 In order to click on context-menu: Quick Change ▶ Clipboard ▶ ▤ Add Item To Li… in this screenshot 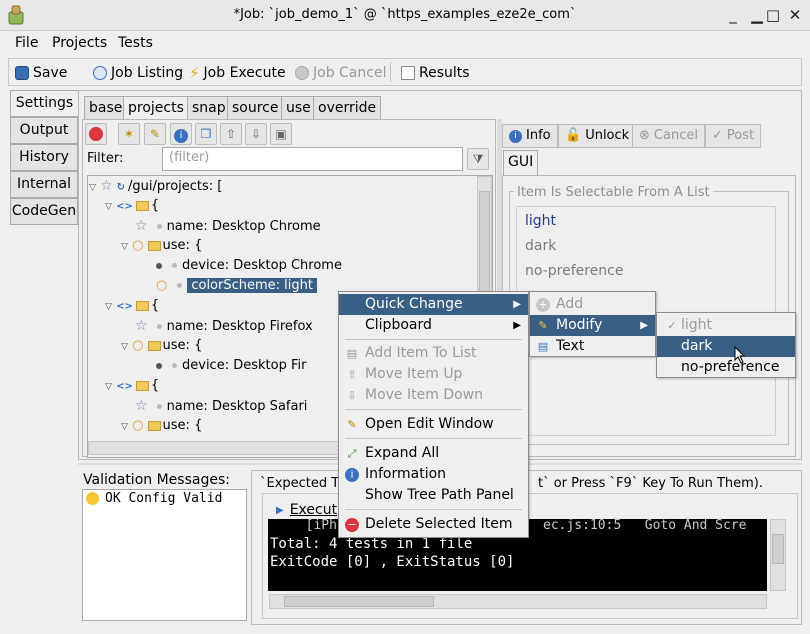, I will do `click(433, 414)`.